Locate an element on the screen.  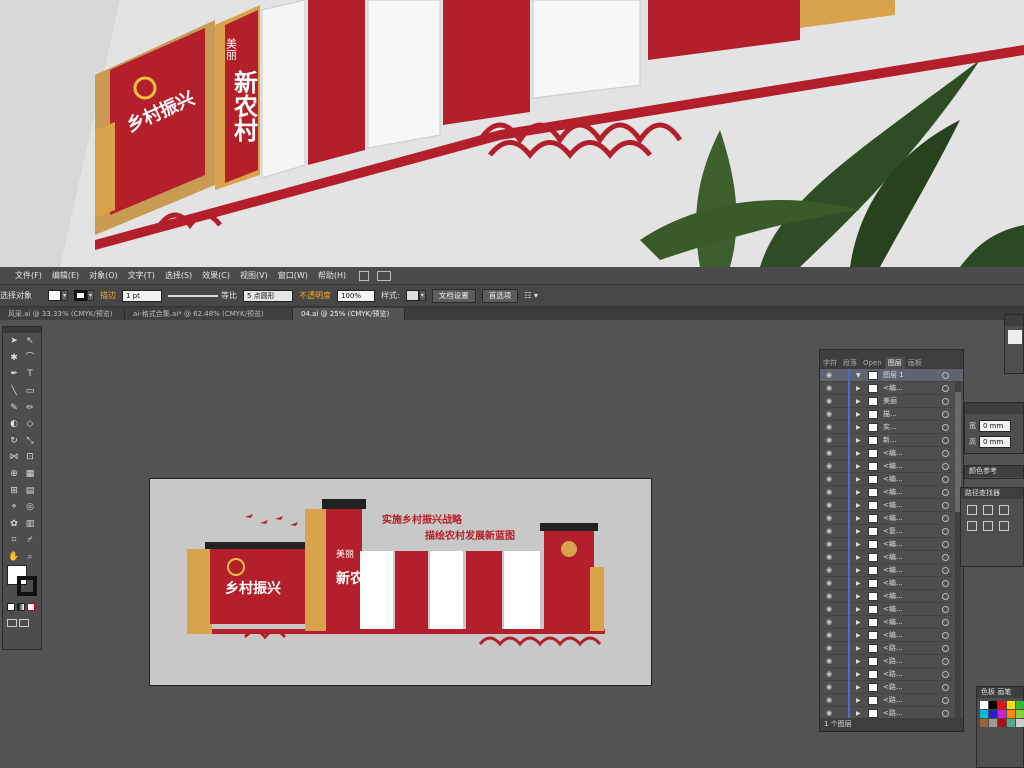
rectangle-tool-icon: ▭ is located at coordinates (30, 391).